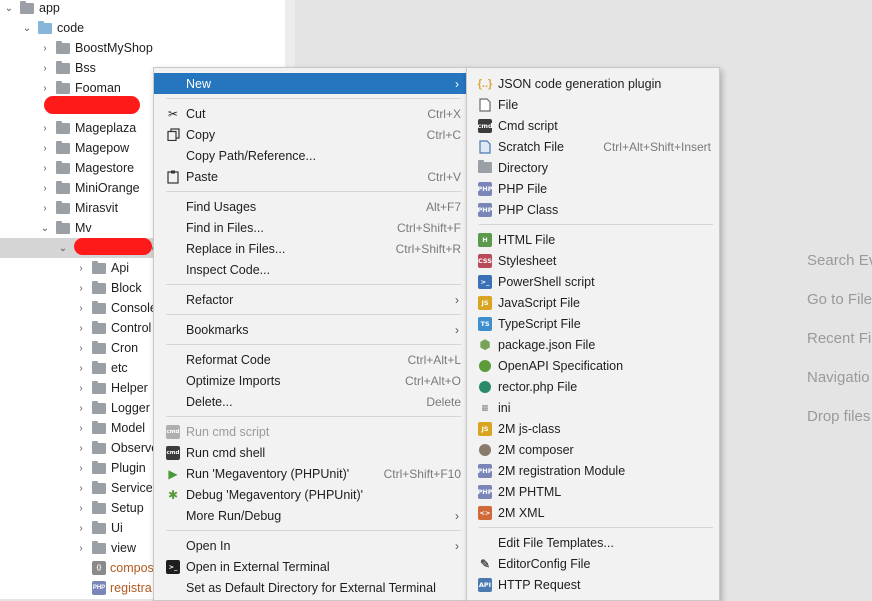 This screenshot has height=601, width=872. I want to click on new-item-package-json-file: ⬢ package.json File, so click(593, 344).